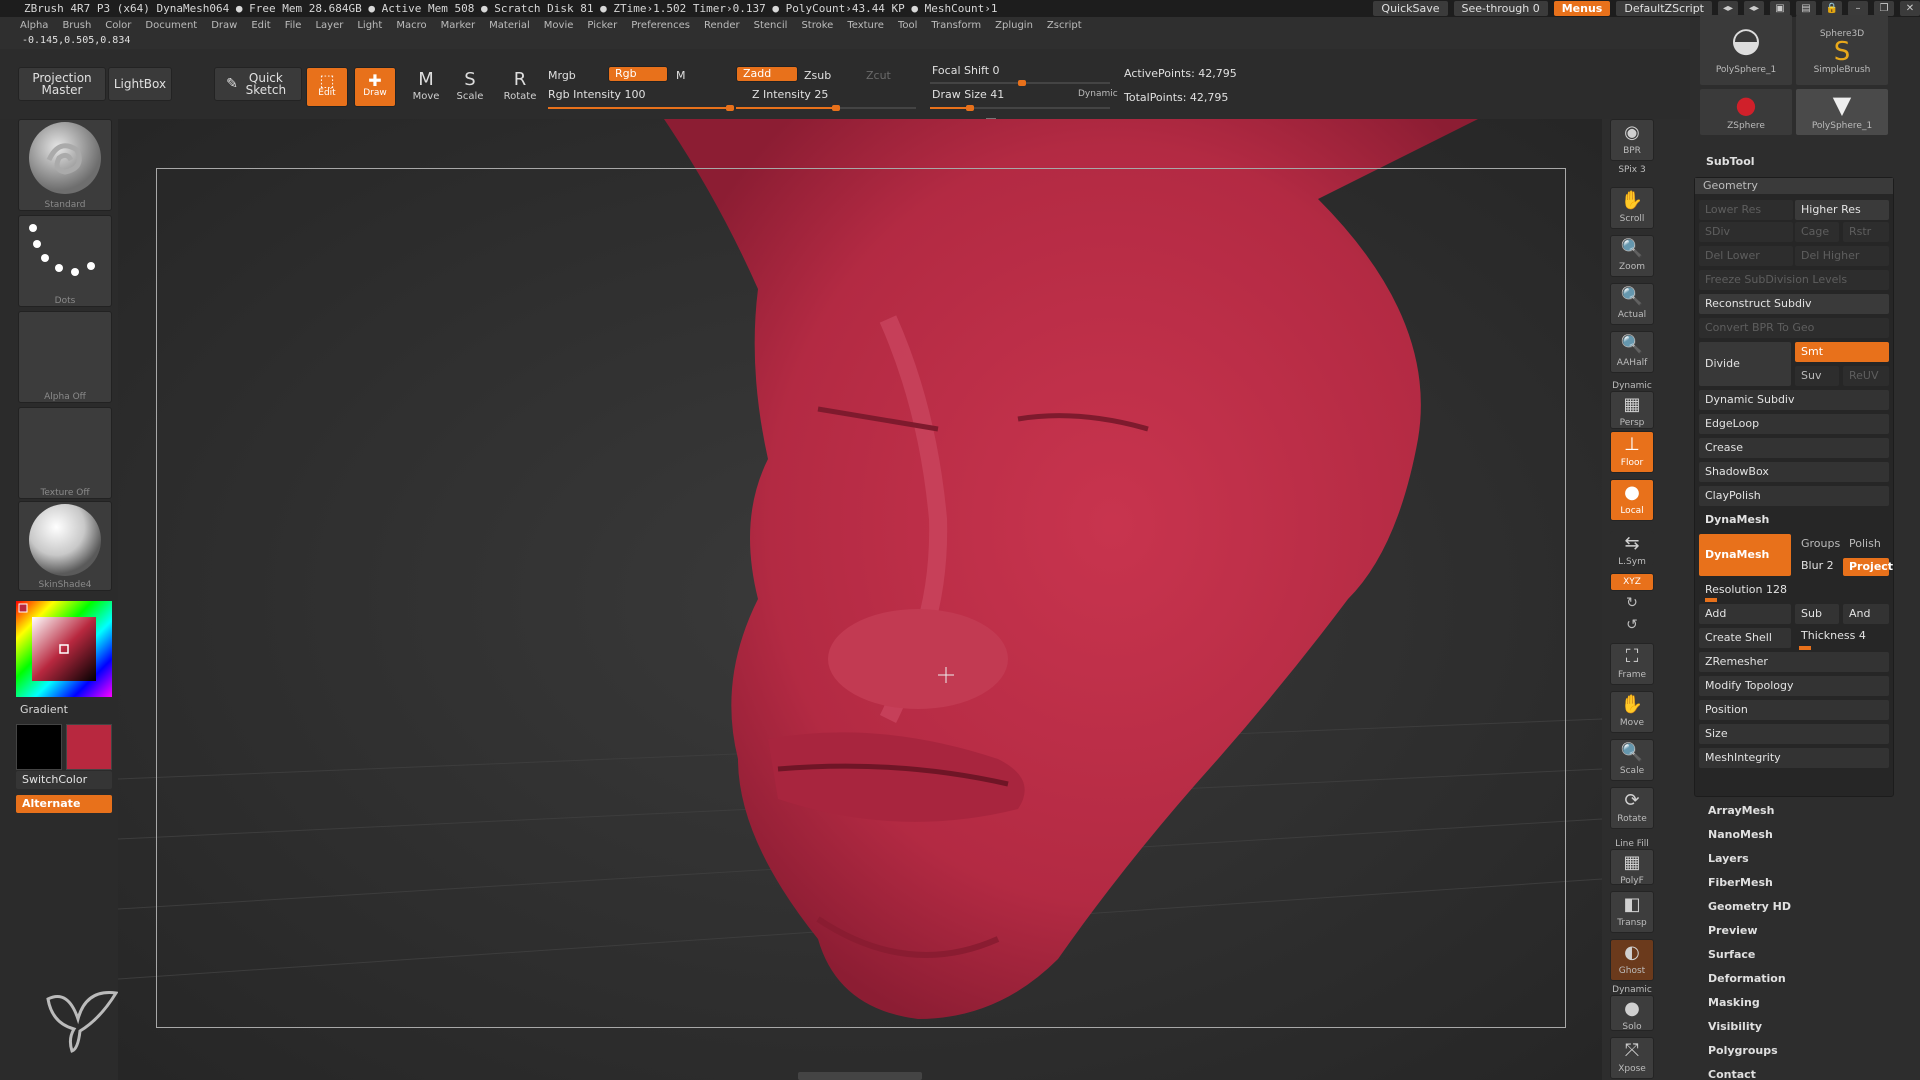 The image size is (1920, 1080). I want to click on zsub-button: Zsub, so click(817, 75).